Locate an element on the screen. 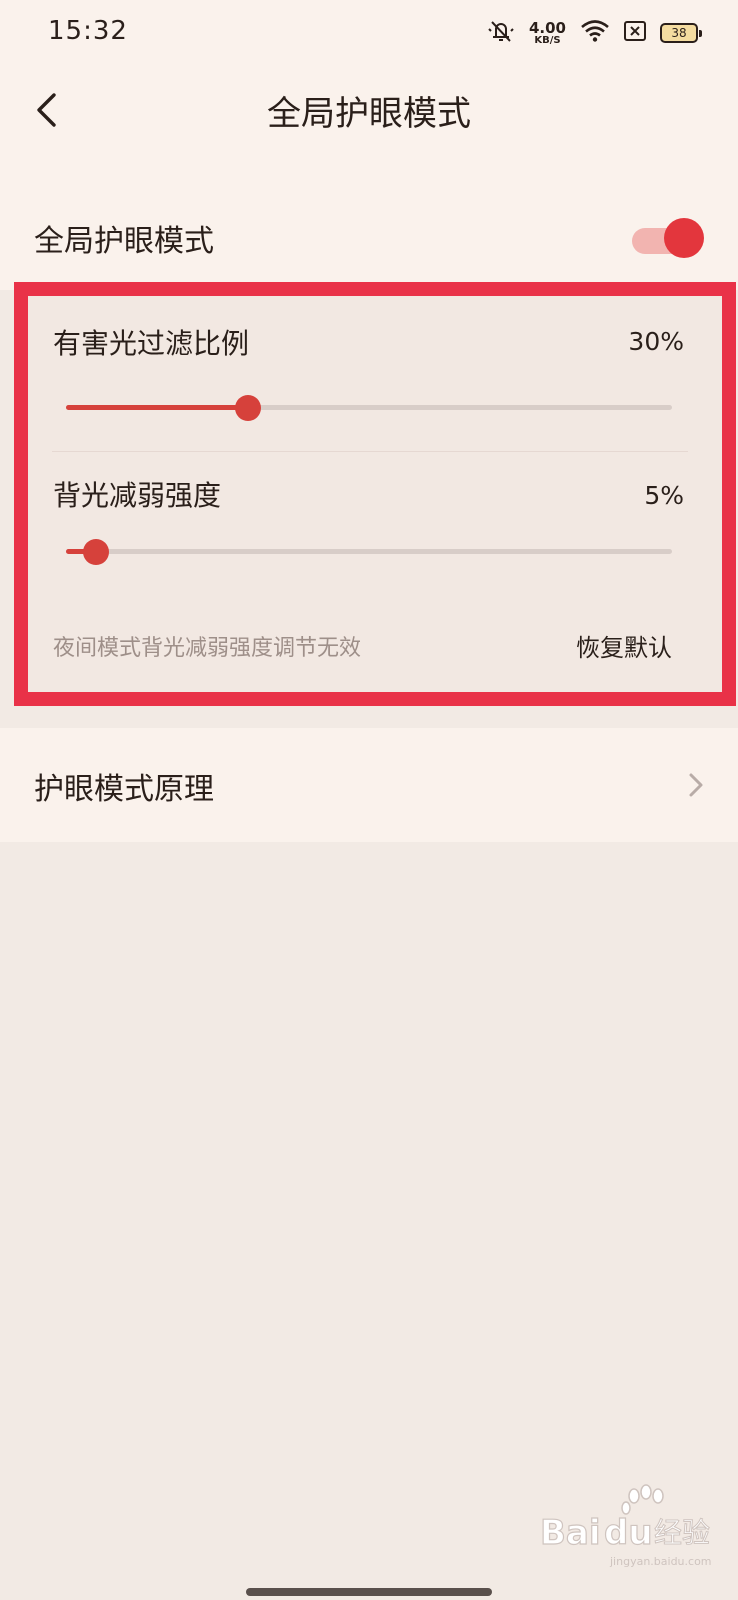 The height and width of the screenshot is (1600, 738). wifi-icon is located at coordinates (595, 33).